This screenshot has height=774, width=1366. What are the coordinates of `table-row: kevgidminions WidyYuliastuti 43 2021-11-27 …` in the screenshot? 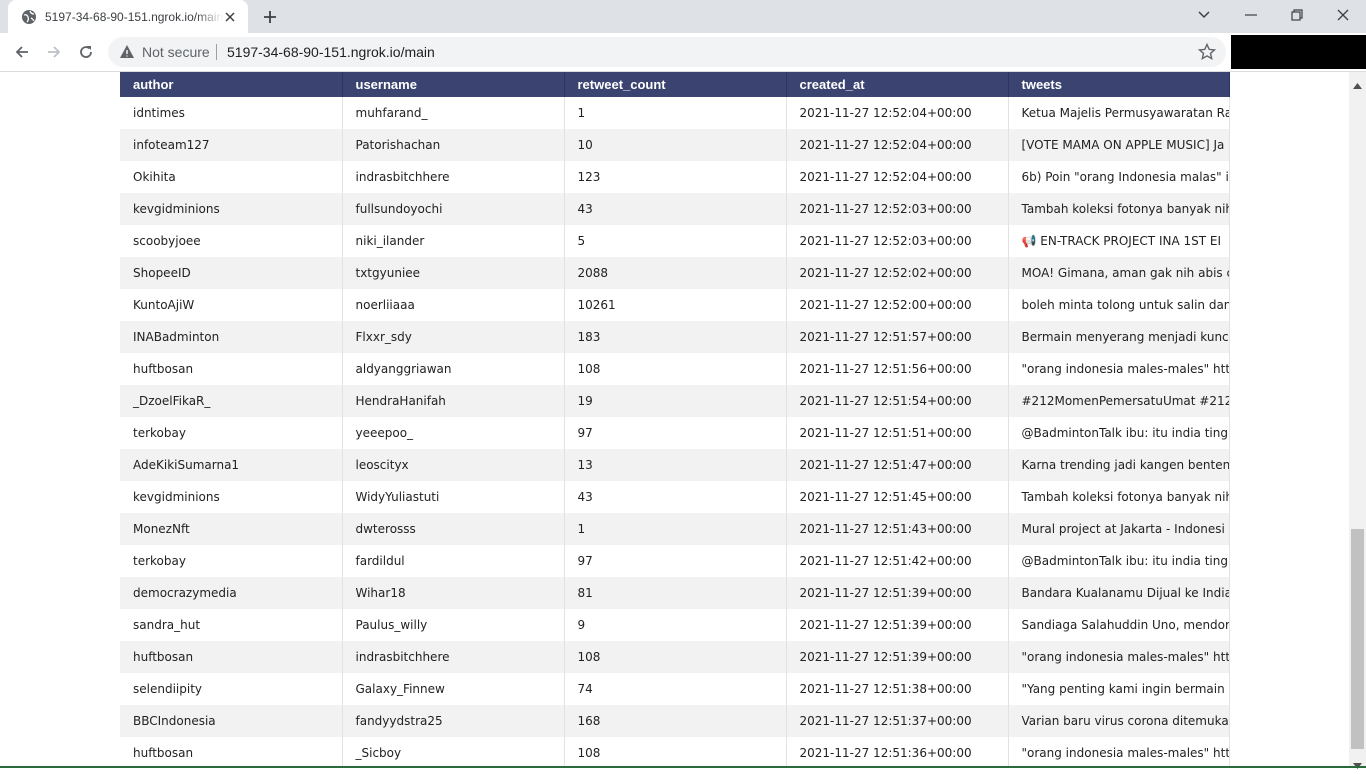 It's located at (675, 497).